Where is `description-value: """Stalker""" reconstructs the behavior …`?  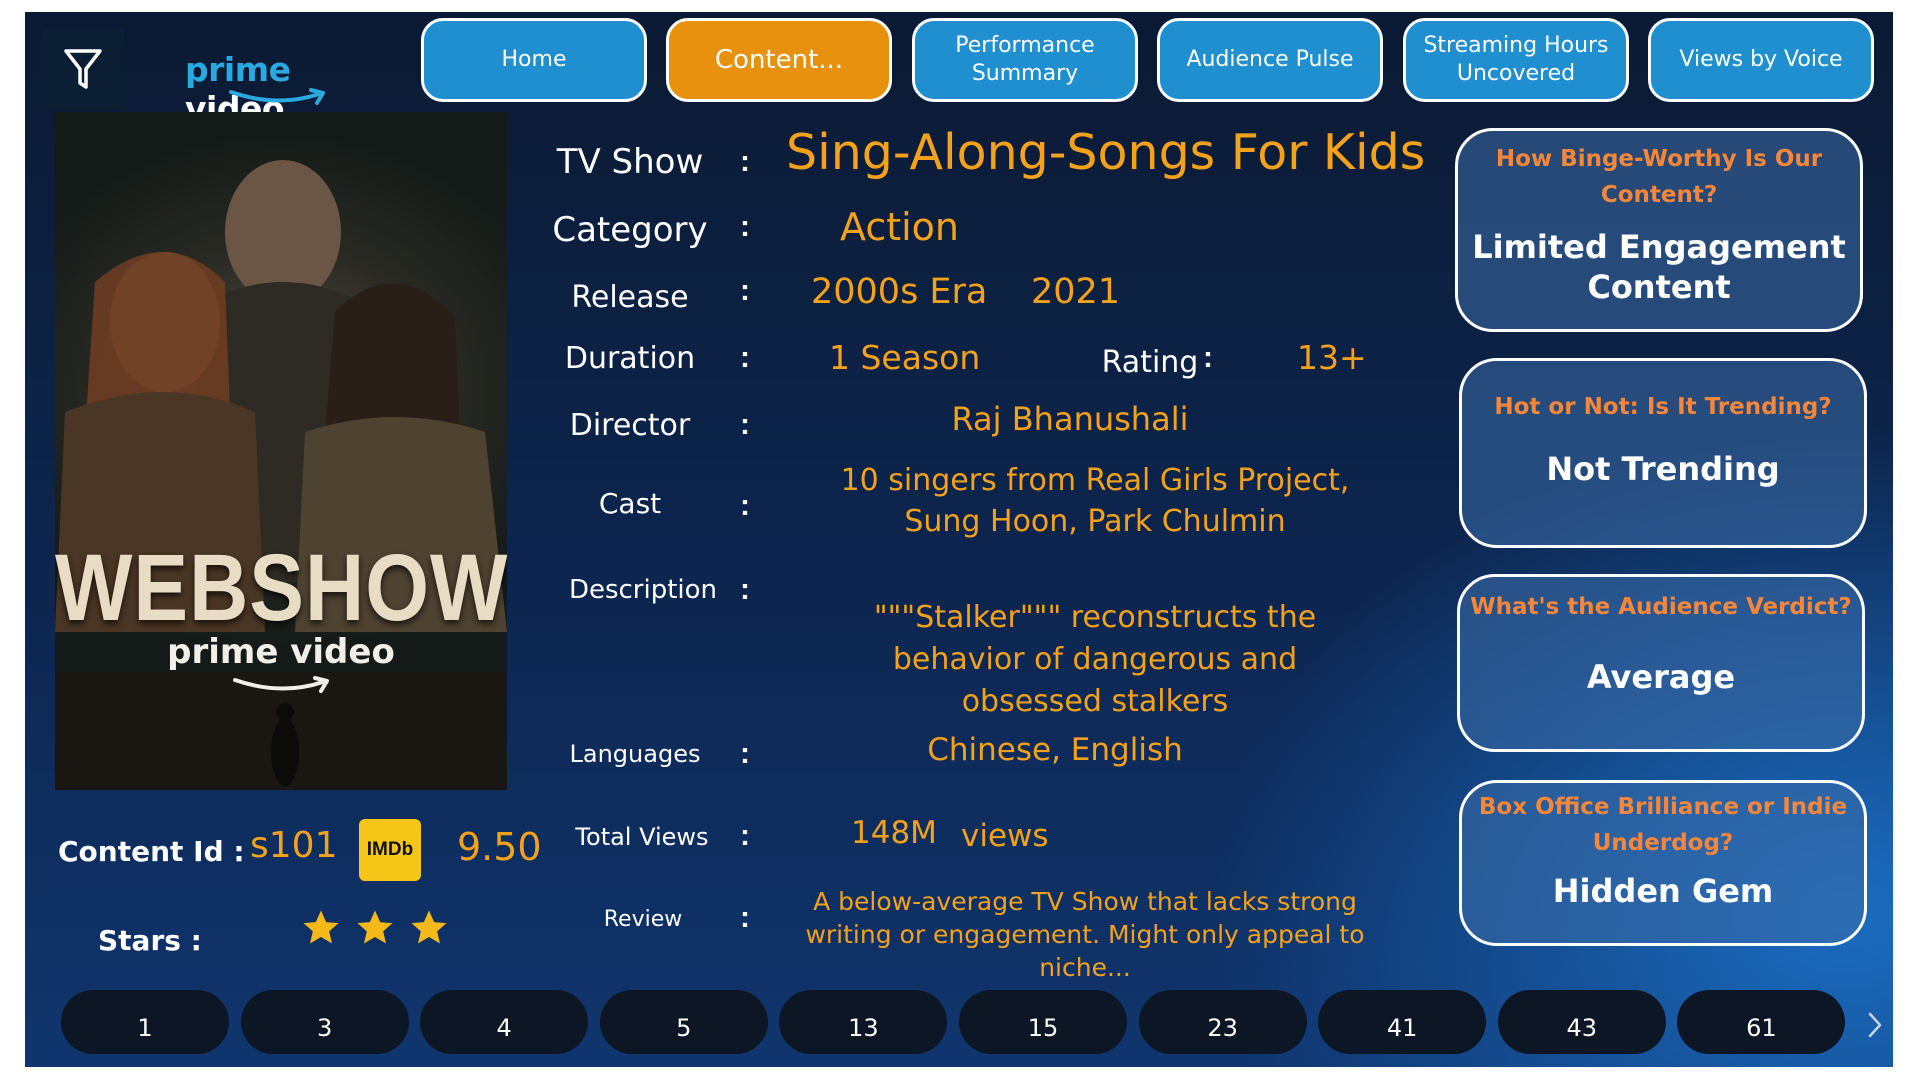 description-value: """Stalker""" reconstructs the behavior … is located at coordinates (1095, 659).